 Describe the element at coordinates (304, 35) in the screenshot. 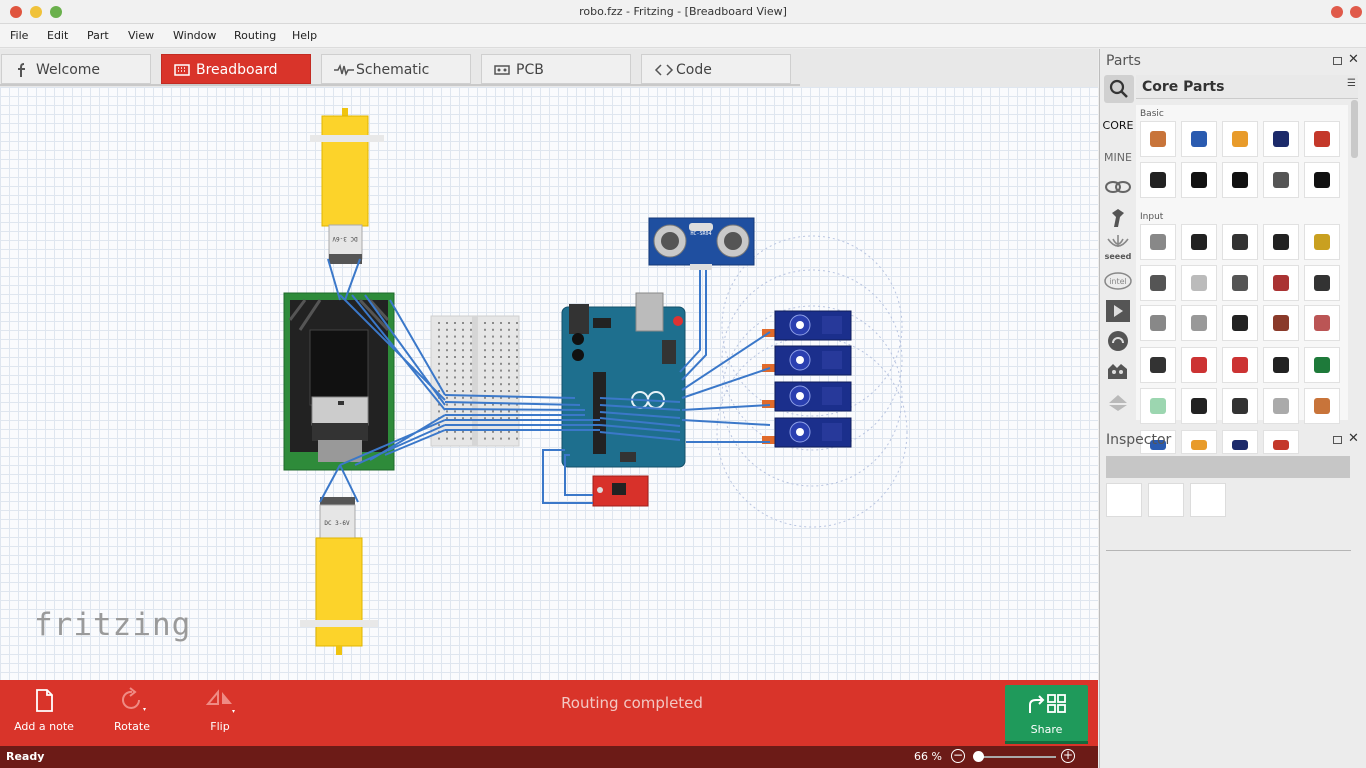

I see `menu-help: Help` at that location.